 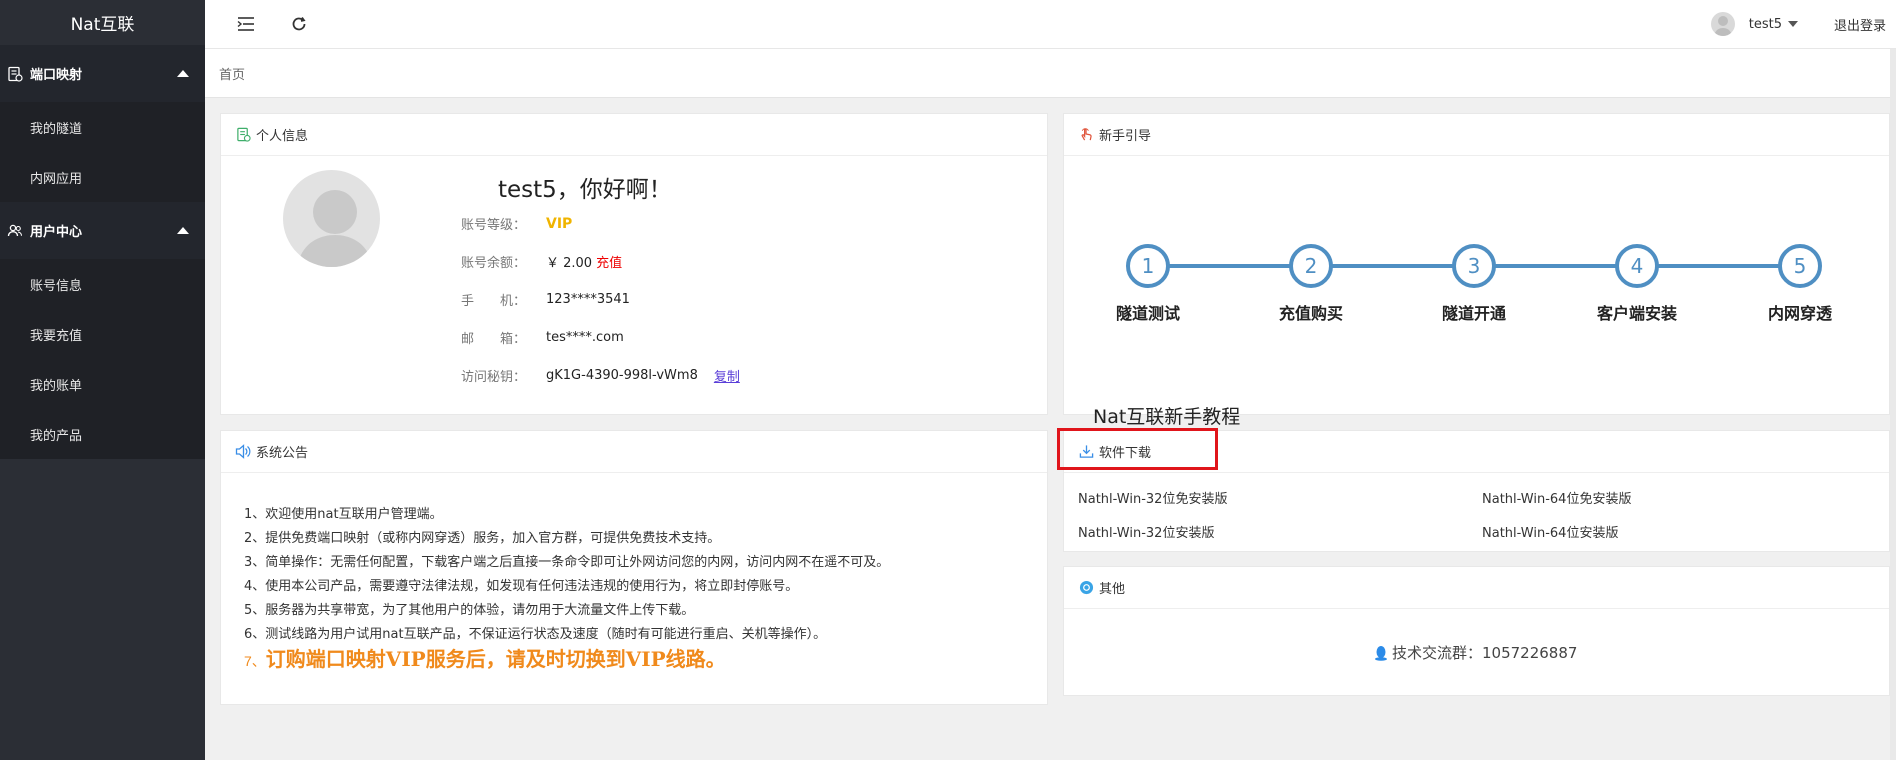 What do you see at coordinates (727, 375) in the screenshot?
I see `copy-link: 复制` at bounding box center [727, 375].